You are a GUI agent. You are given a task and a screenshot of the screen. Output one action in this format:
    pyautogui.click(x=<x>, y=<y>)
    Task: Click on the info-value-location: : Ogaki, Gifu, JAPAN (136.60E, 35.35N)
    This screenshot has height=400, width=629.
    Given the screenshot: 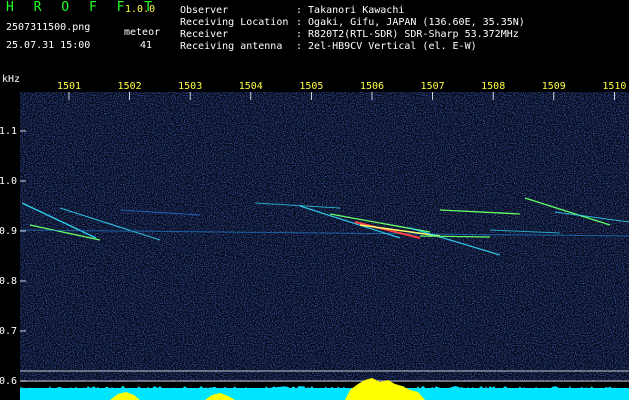 What is the action you would take?
    pyautogui.click(x=410, y=22)
    